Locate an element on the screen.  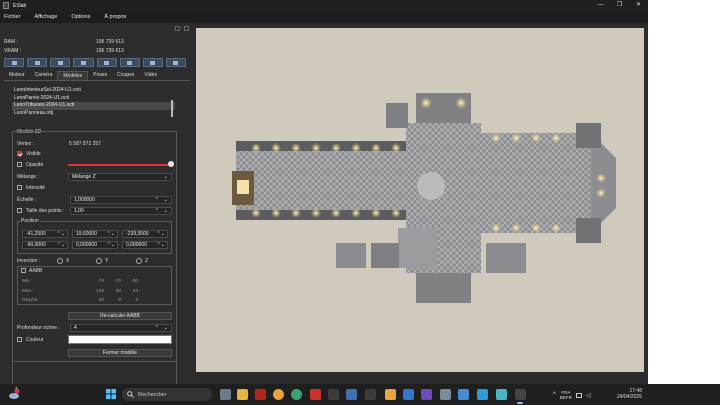
opacity-checkbox is located at coordinates (19, 164).